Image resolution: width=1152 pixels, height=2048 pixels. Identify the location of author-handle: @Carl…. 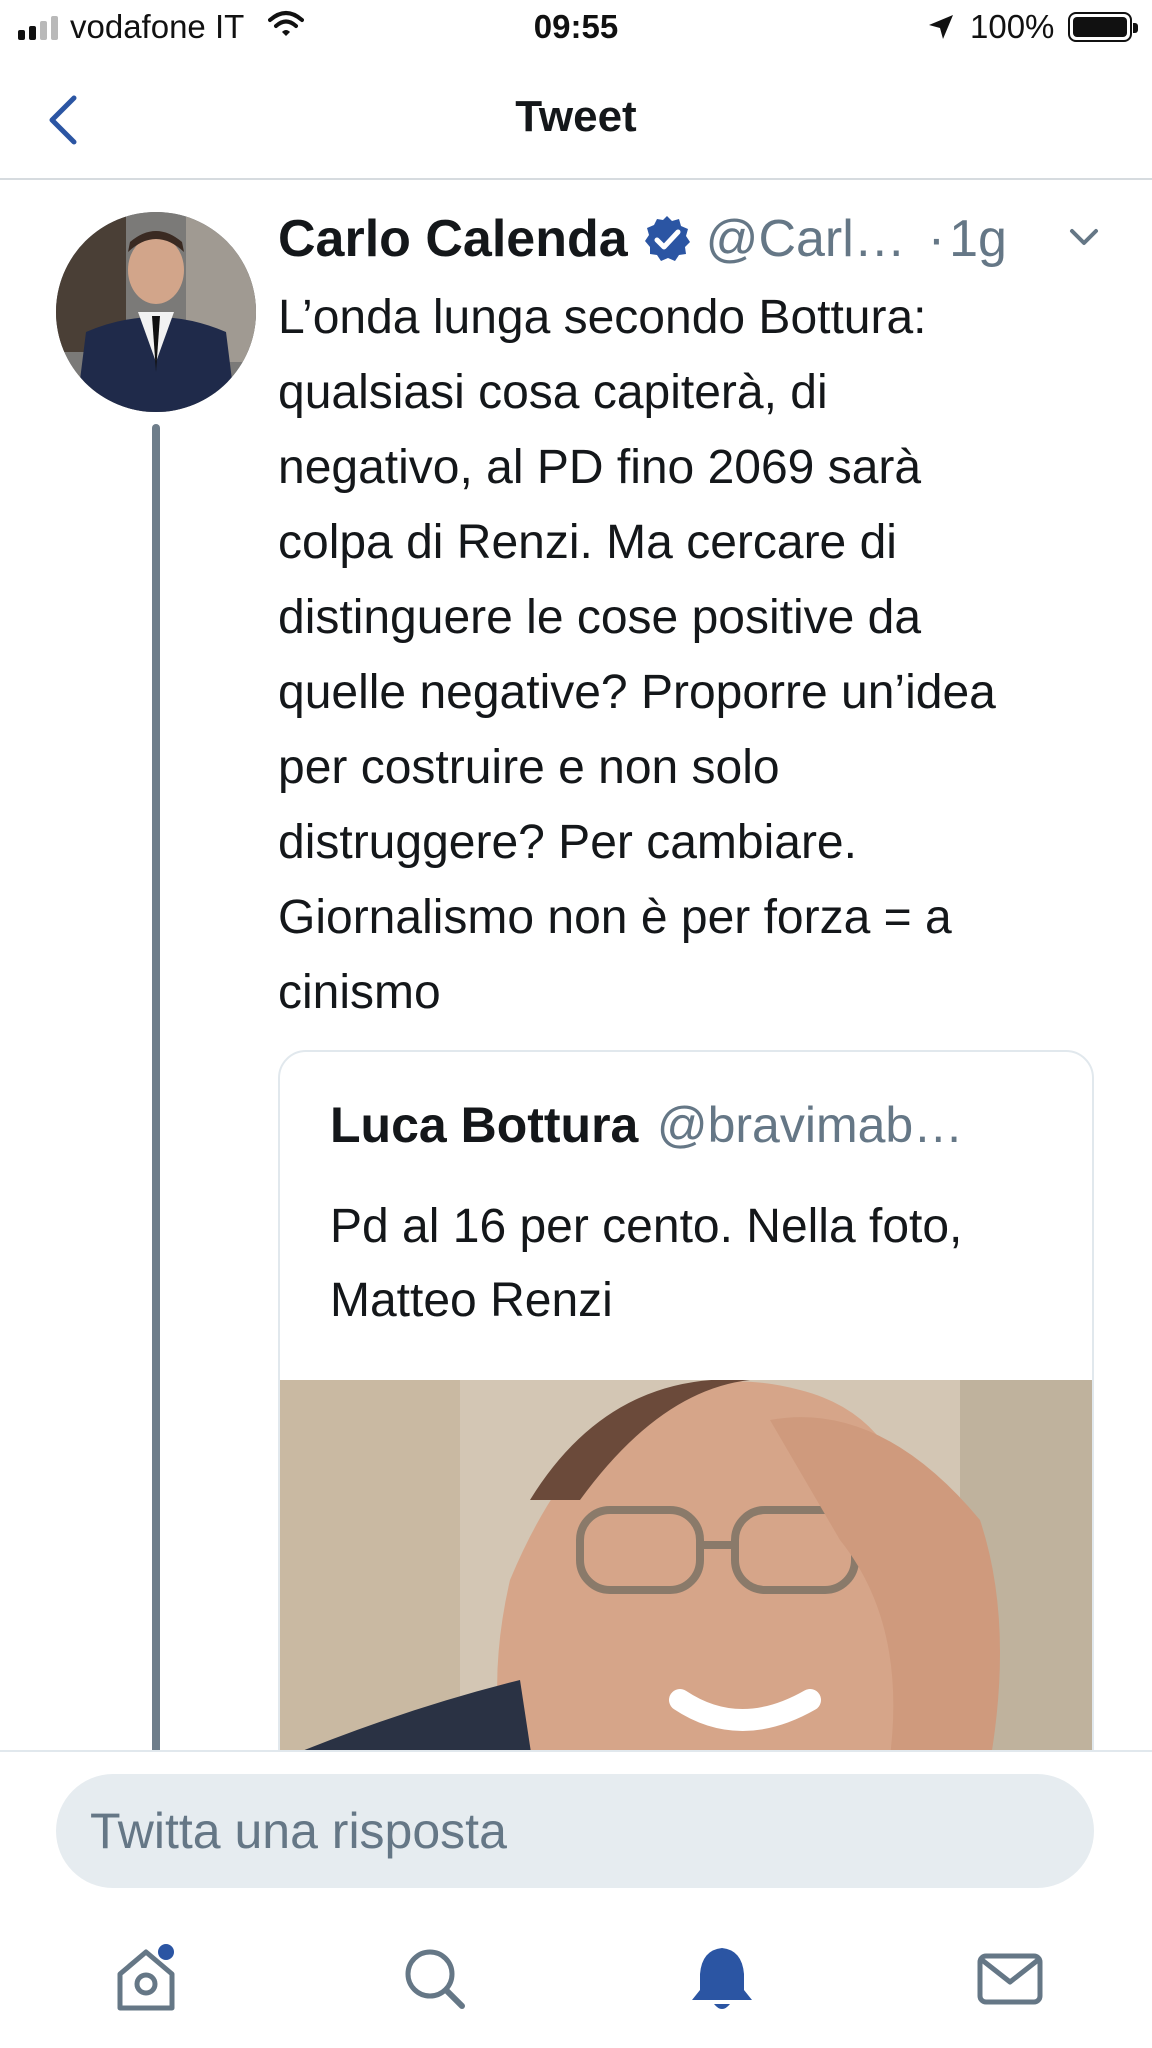
(806, 239).